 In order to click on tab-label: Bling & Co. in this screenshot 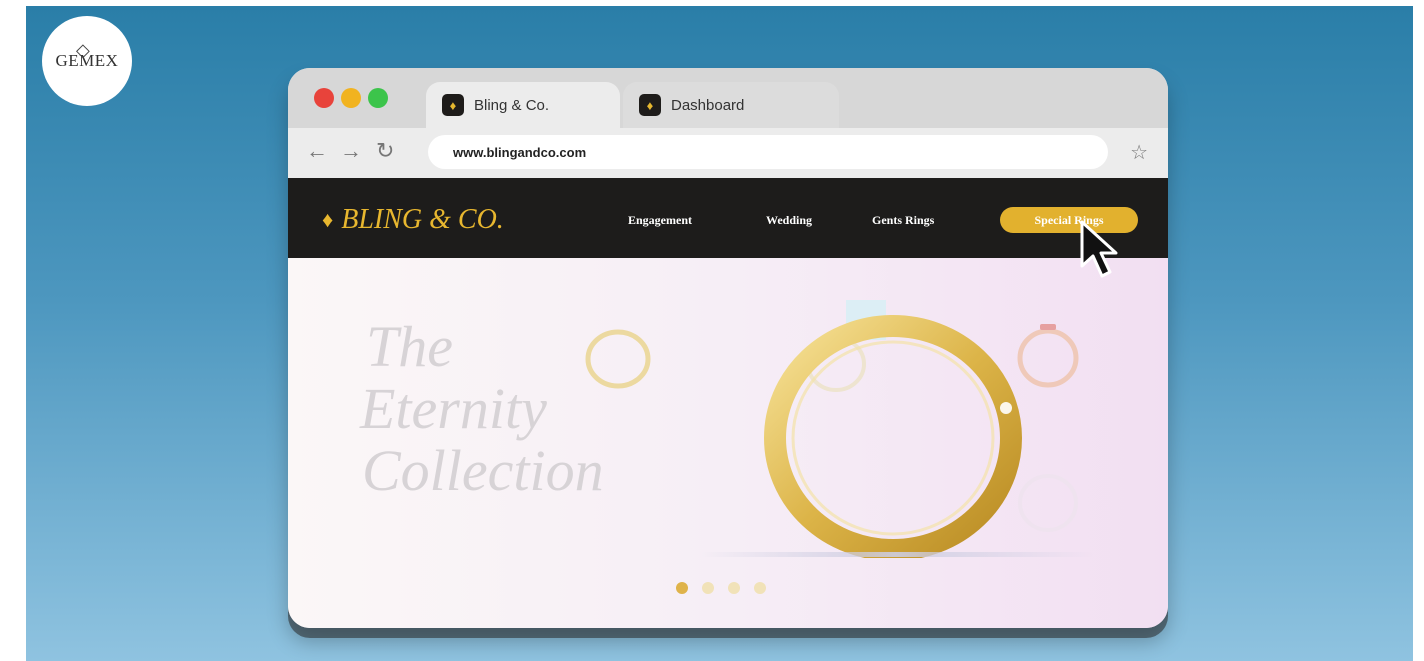, I will do `click(512, 105)`.